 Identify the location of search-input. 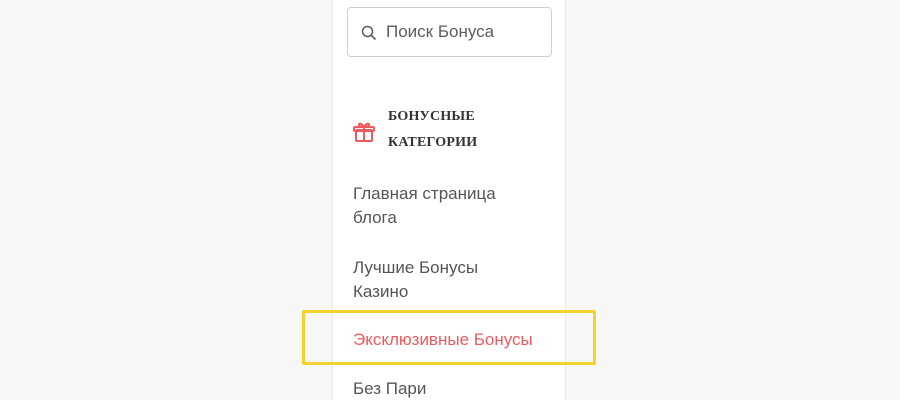
(466, 32).